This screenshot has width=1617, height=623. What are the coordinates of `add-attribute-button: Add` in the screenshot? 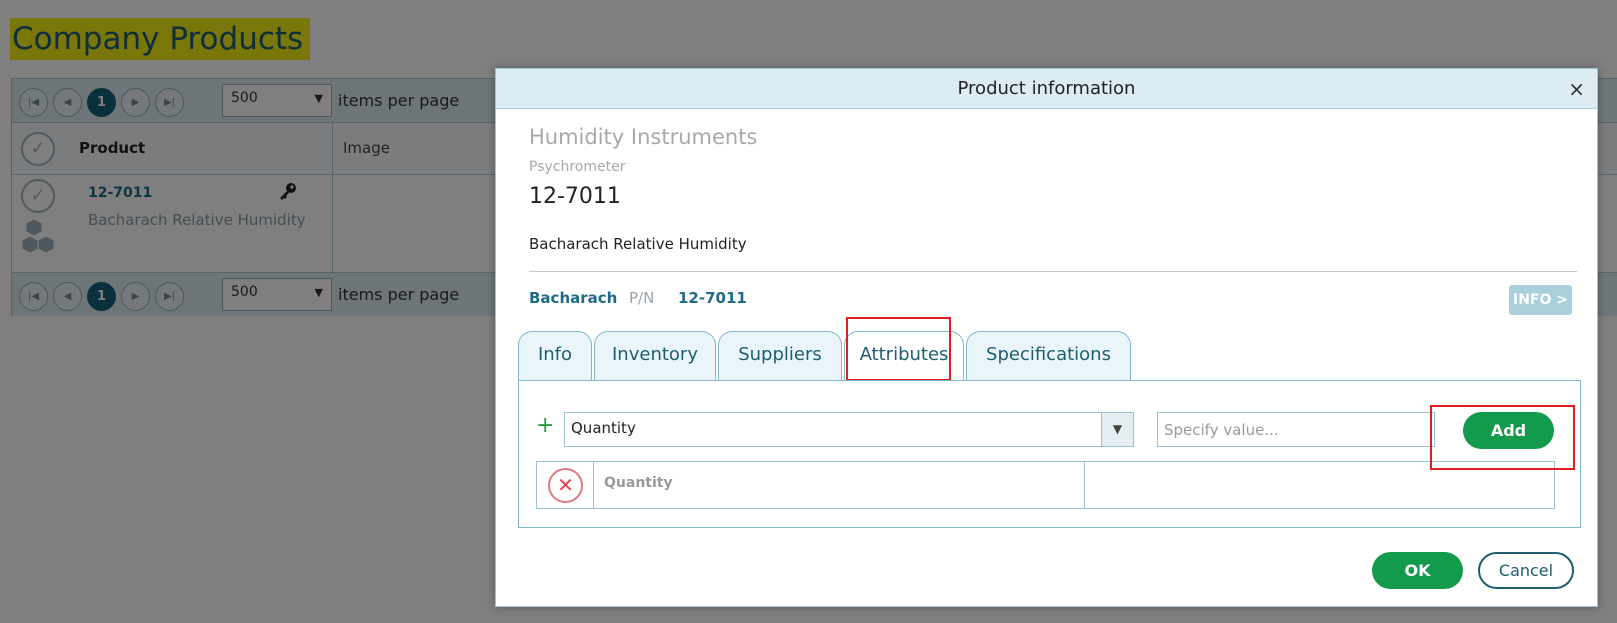 It's located at (1508, 430).